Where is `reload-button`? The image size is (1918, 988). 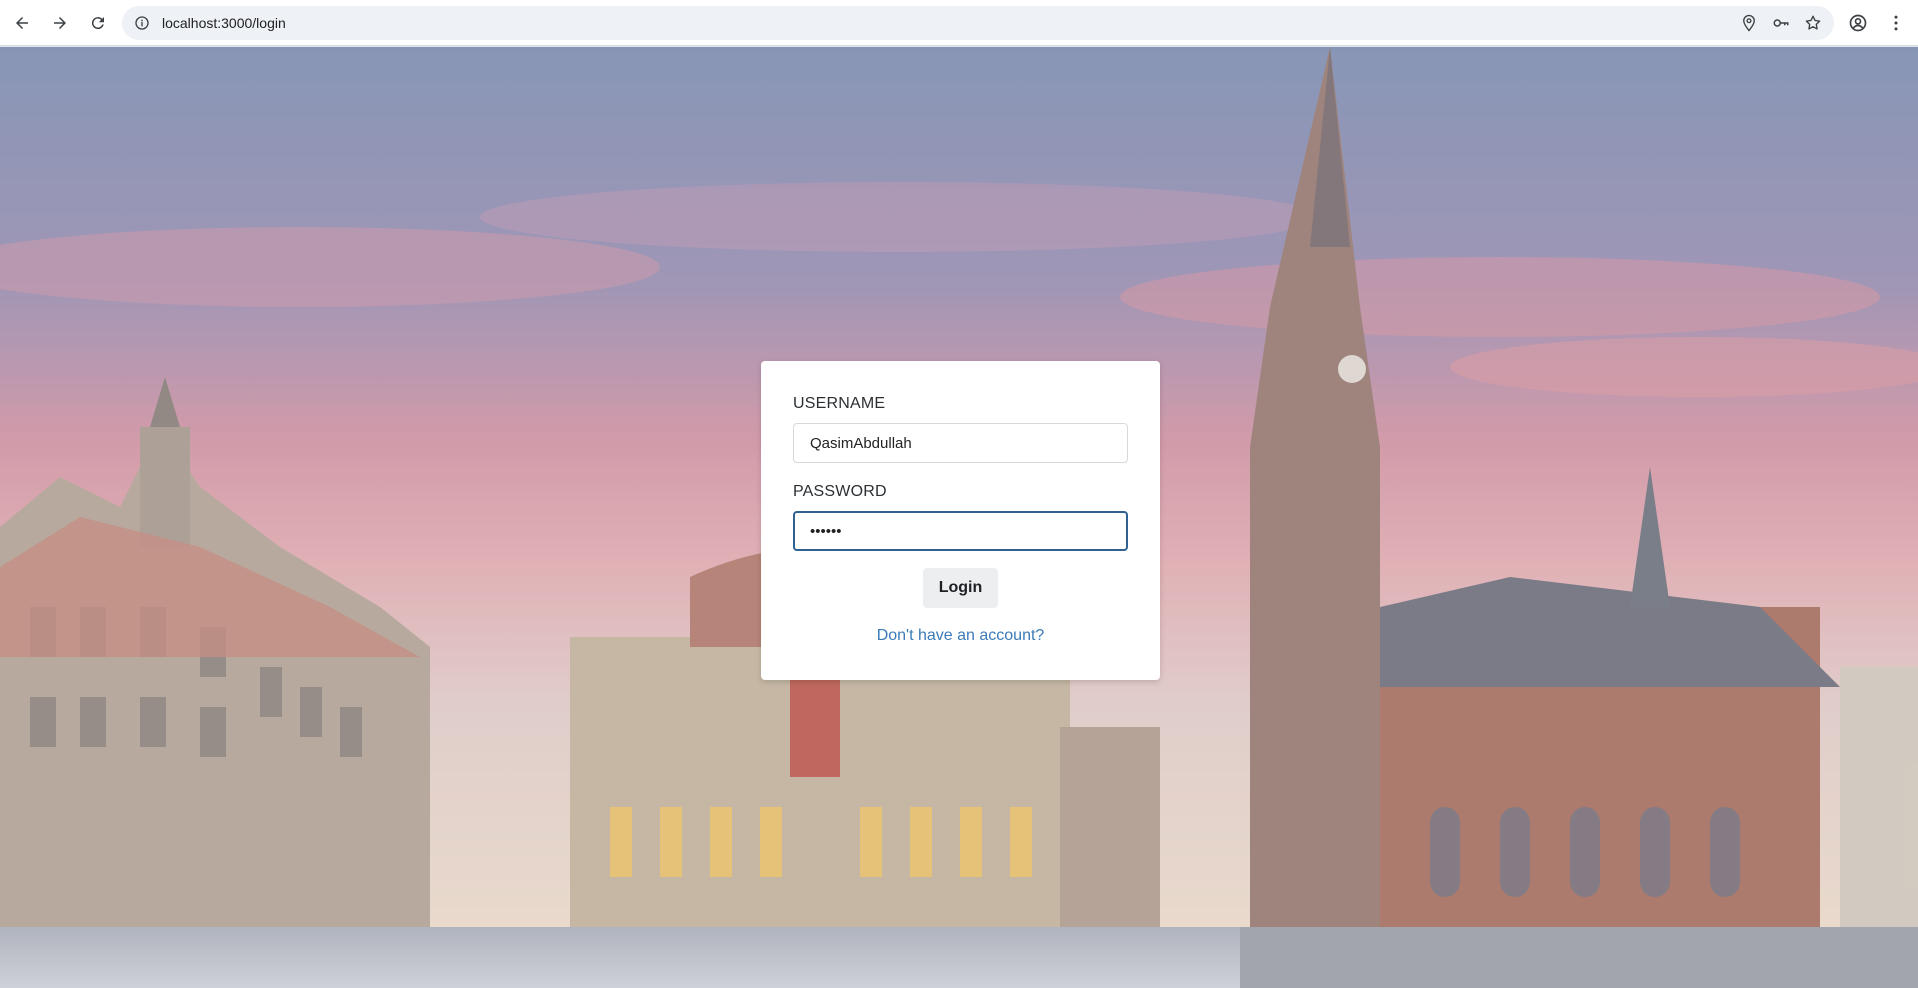
reload-button is located at coordinates (98, 23).